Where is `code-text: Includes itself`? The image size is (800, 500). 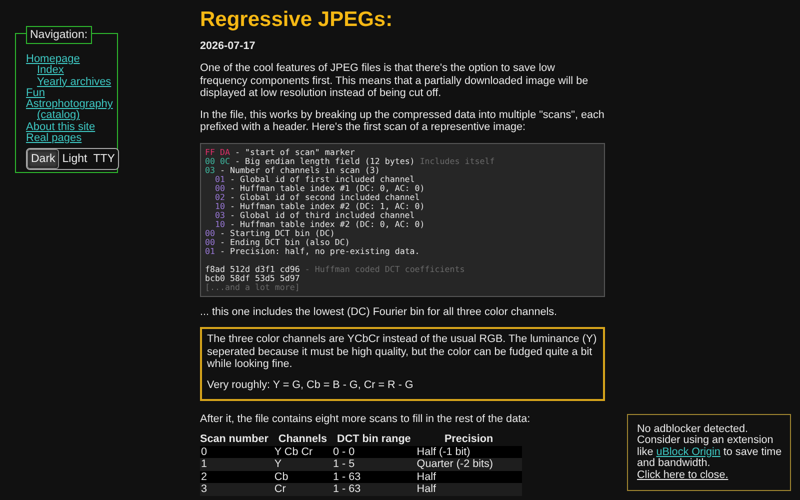 code-text: Includes itself is located at coordinates (457, 161).